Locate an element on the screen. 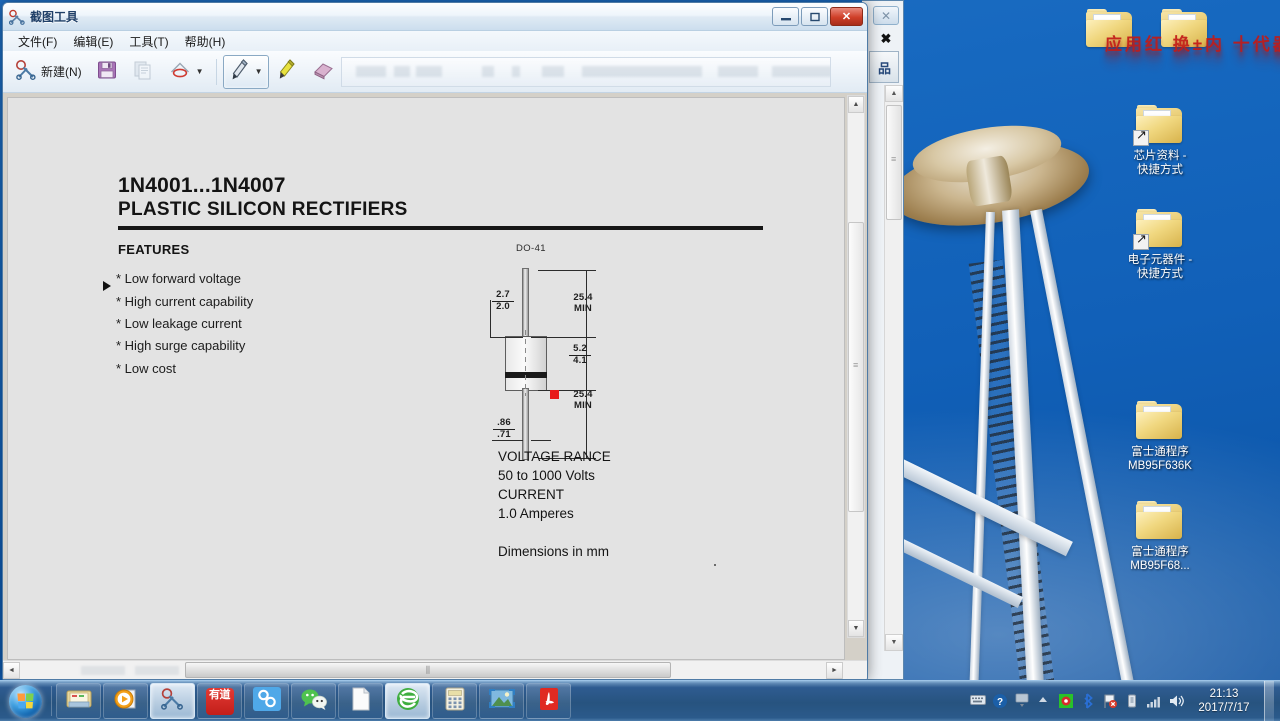 The width and height of the screenshot is (1280, 722). volume-icon is located at coordinates (1176, 701).